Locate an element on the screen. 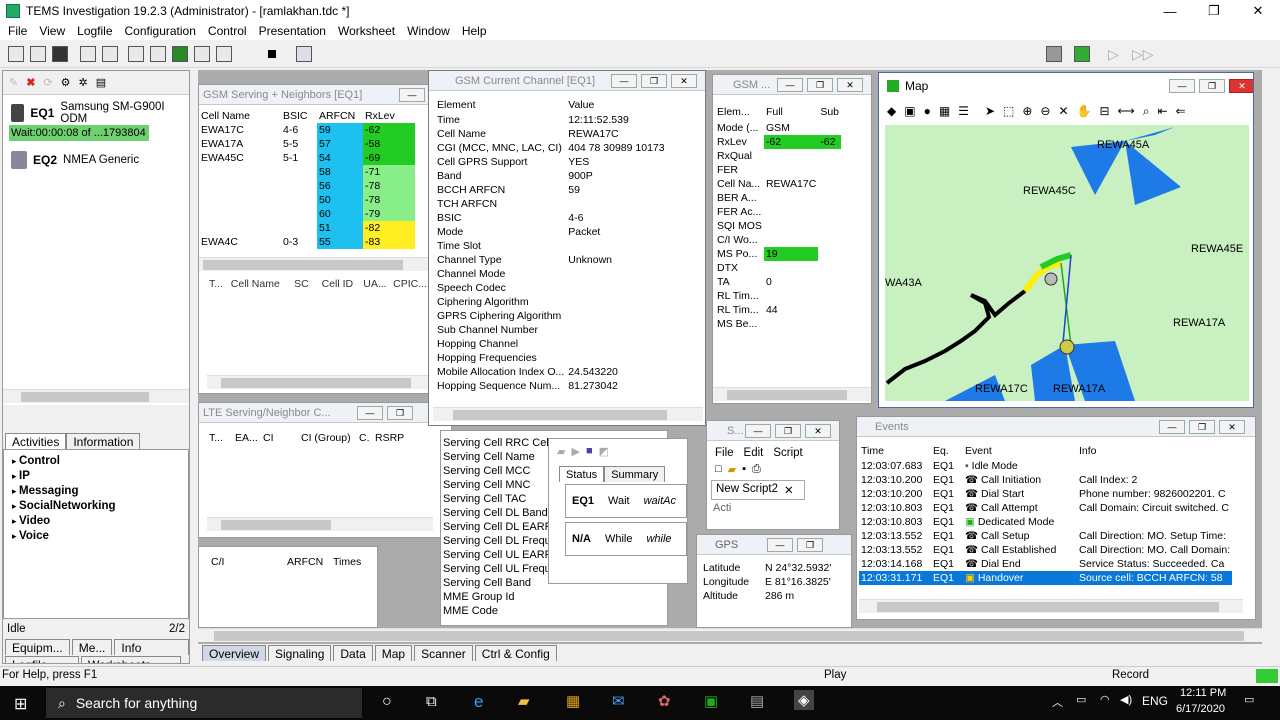  table-row: SQI MOS is located at coordinates (778, 226).